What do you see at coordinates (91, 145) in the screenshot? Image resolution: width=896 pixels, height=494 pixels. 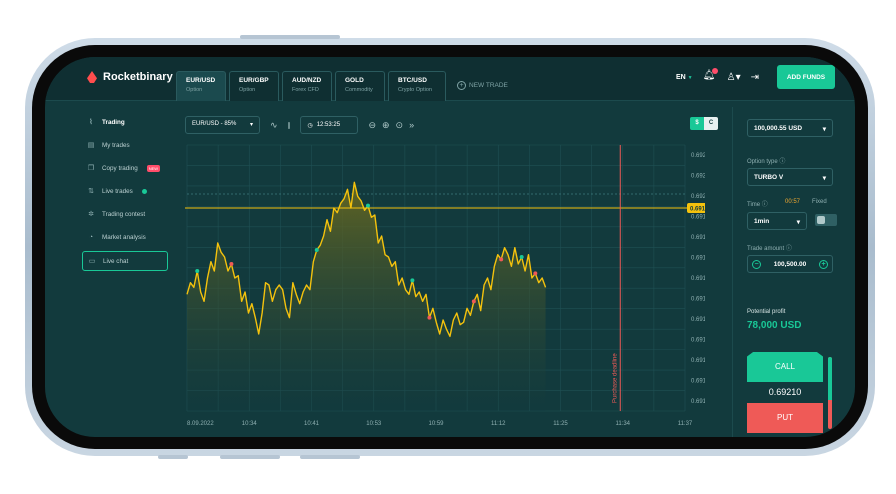 I see `list-icon: ▤` at bounding box center [91, 145].